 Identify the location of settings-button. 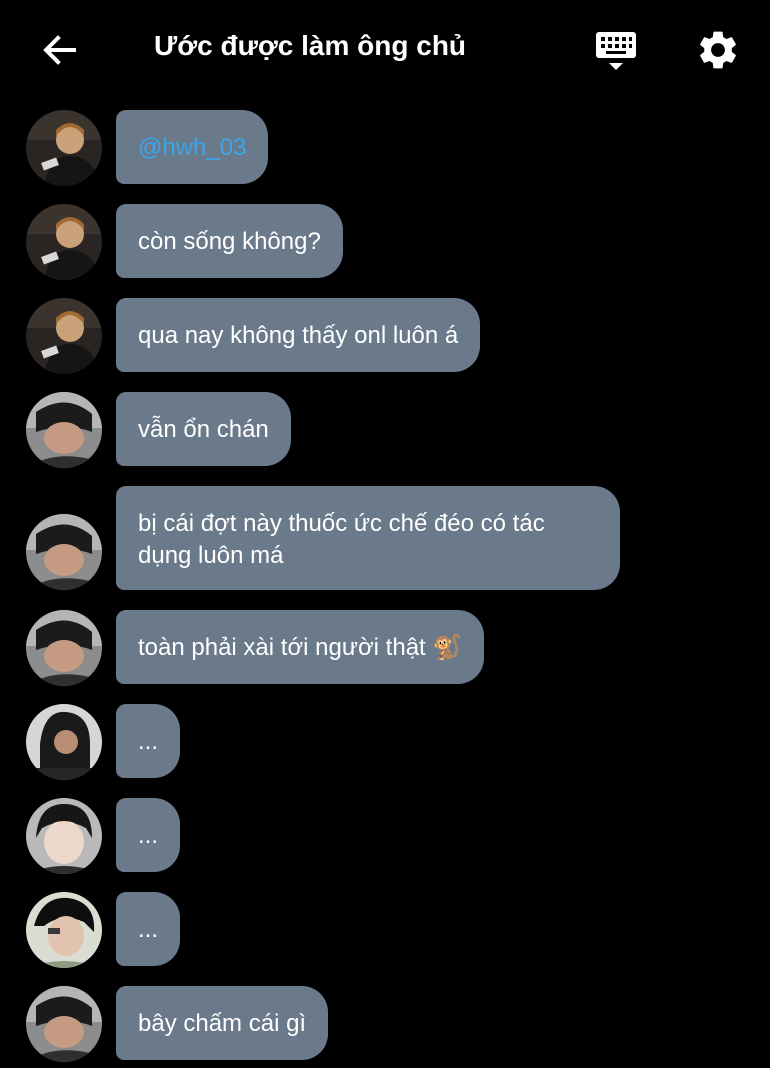
(718, 50).